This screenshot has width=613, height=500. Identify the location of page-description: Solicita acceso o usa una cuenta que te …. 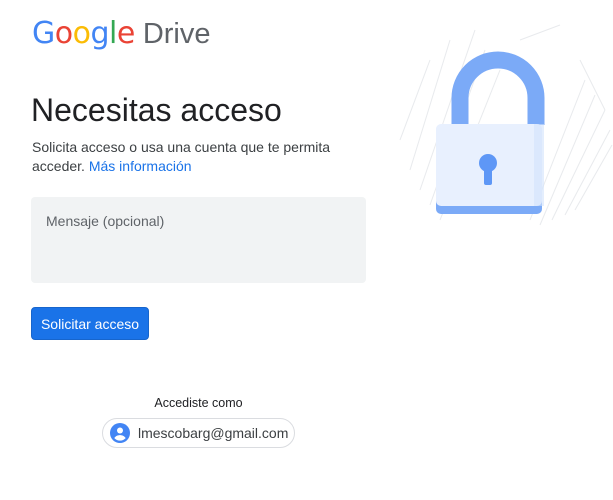
(192, 157).